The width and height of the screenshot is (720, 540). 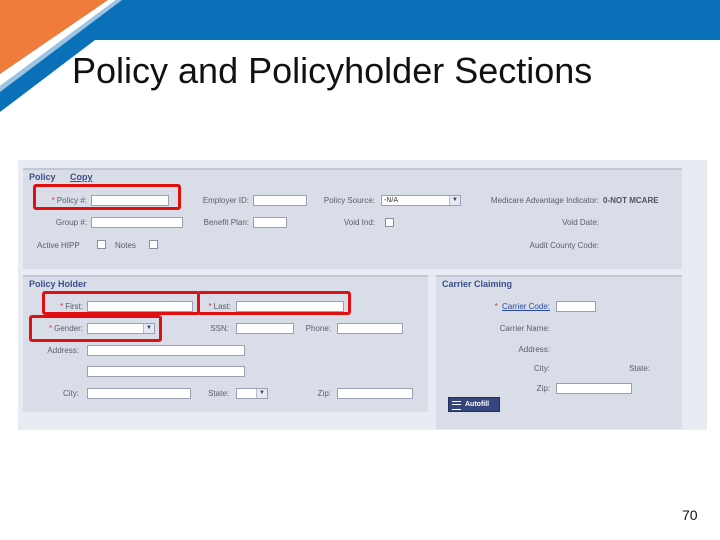 I want to click on policy-source-label: Policy Source:, so click(x=349, y=200).